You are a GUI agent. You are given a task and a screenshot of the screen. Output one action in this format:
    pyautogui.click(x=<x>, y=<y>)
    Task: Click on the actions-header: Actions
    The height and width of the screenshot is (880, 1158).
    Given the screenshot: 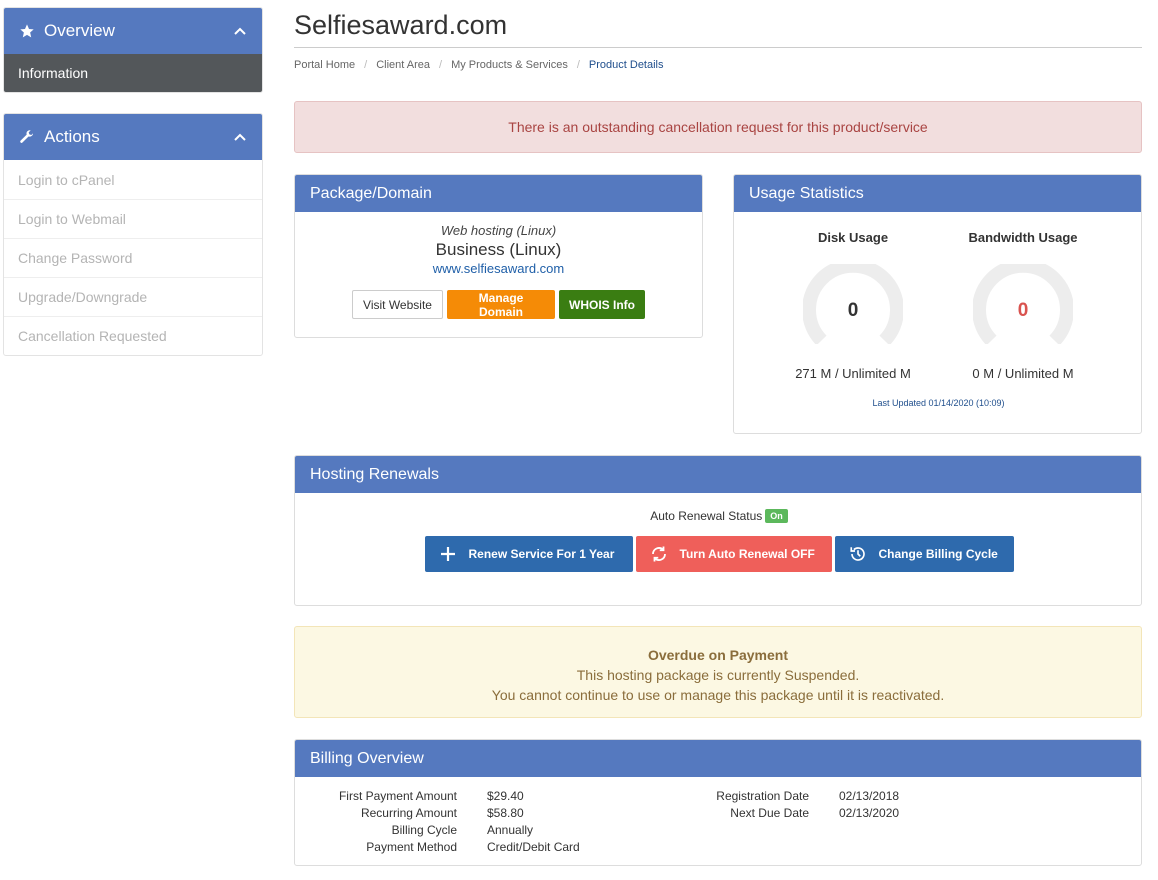 What is the action you would take?
    pyautogui.click(x=133, y=137)
    